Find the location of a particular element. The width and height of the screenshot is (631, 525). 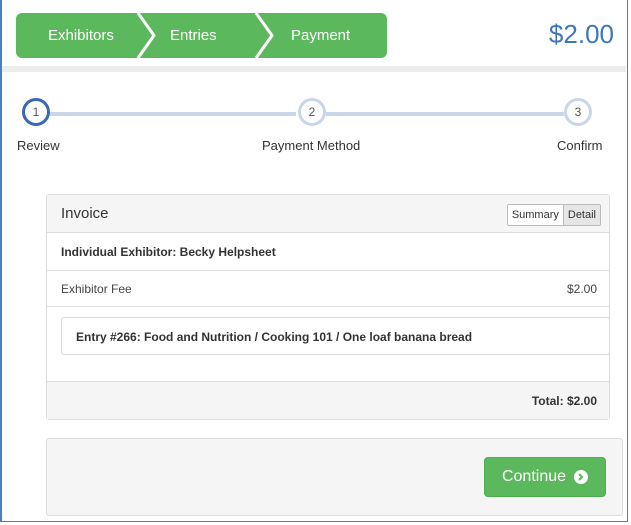

step-3-label: Confirm is located at coordinates (580, 145).